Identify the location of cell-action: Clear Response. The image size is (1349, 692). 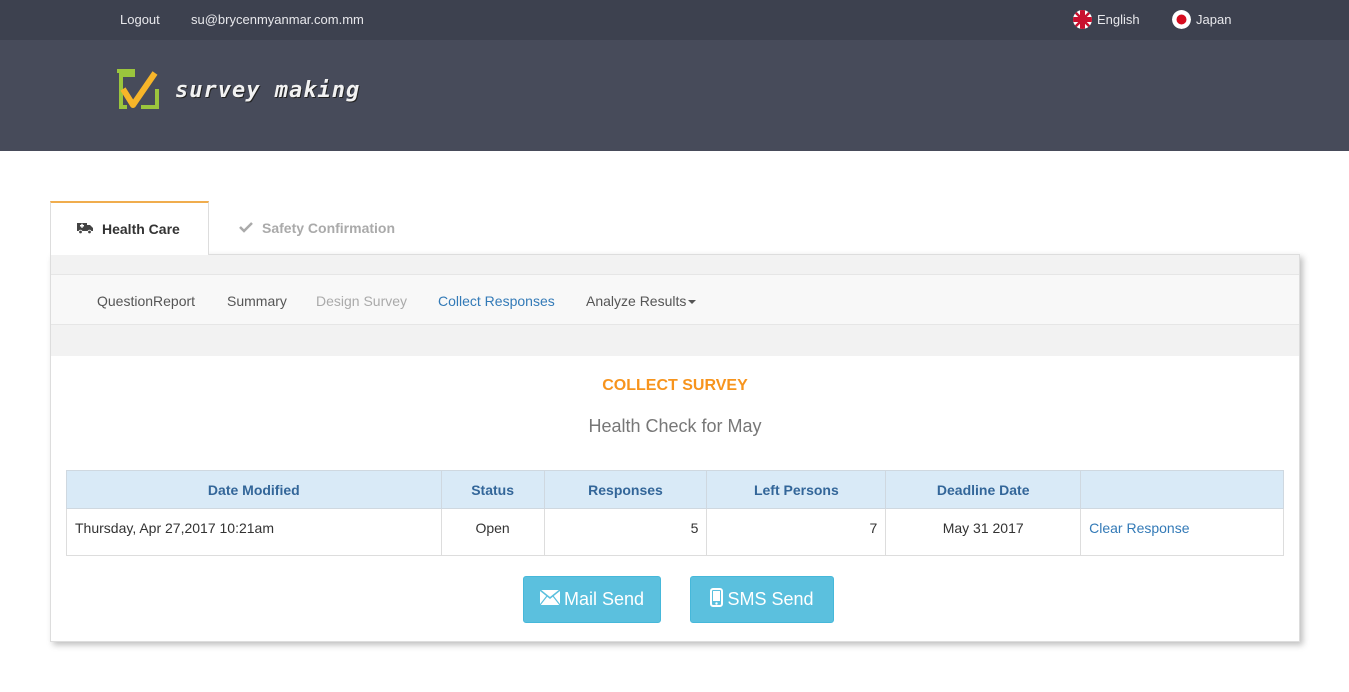
(1182, 532).